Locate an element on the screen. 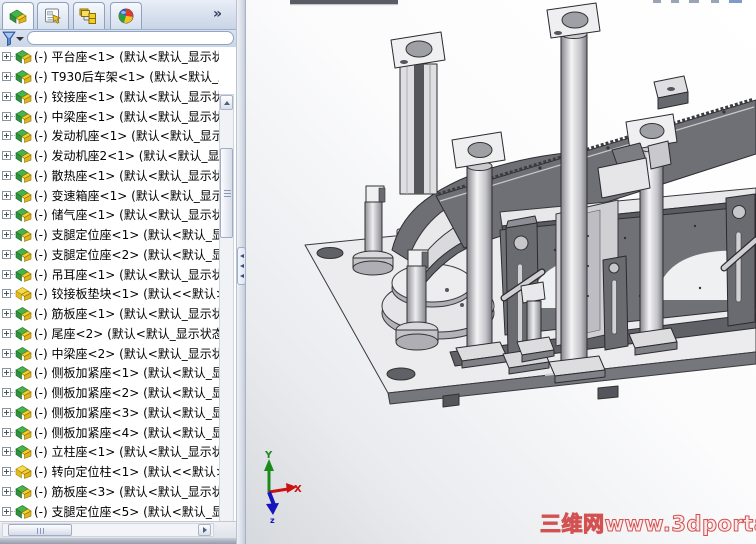  tree-horizontal-scrollbar is located at coordinates (118, 529).